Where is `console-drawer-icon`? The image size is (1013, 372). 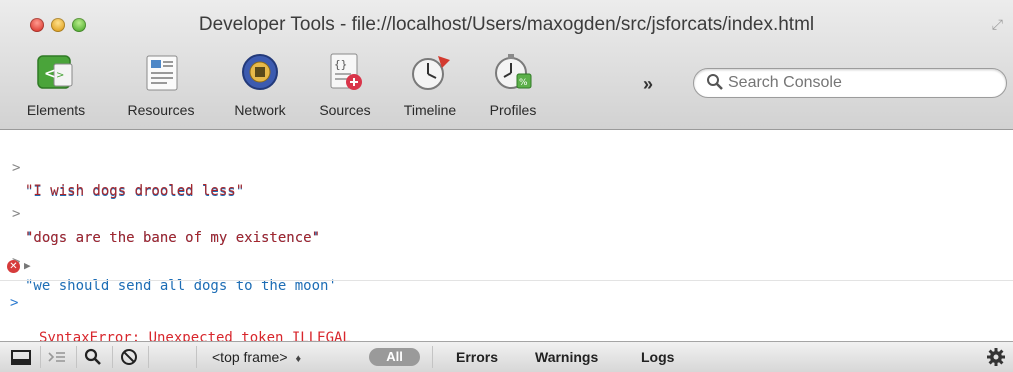
console-drawer-icon is located at coordinates (57, 357).